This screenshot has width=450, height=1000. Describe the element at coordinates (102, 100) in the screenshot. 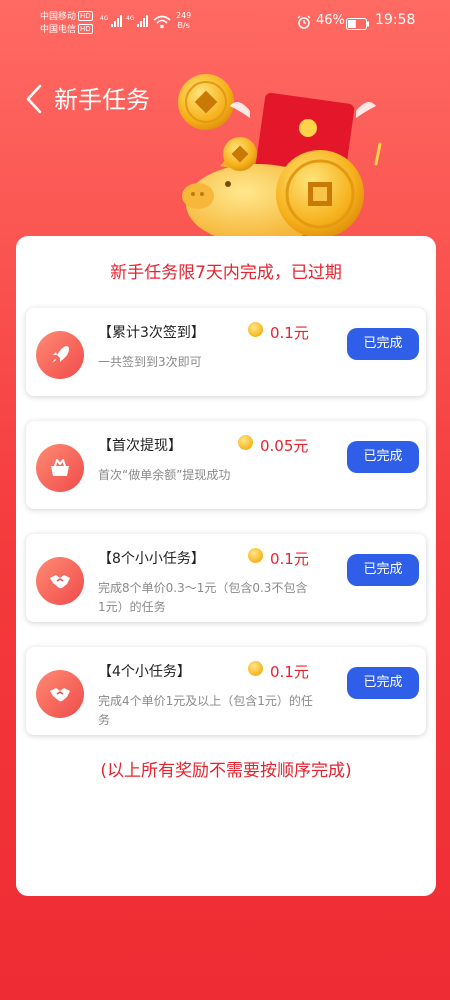

I see `page-title: 新手任务` at that location.